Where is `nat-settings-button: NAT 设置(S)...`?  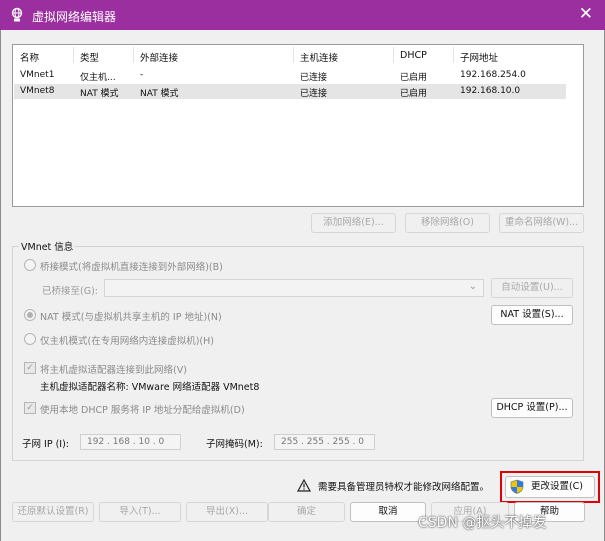 nat-settings-button: NAT 设置(S)... is located at coordinates (532, 315).